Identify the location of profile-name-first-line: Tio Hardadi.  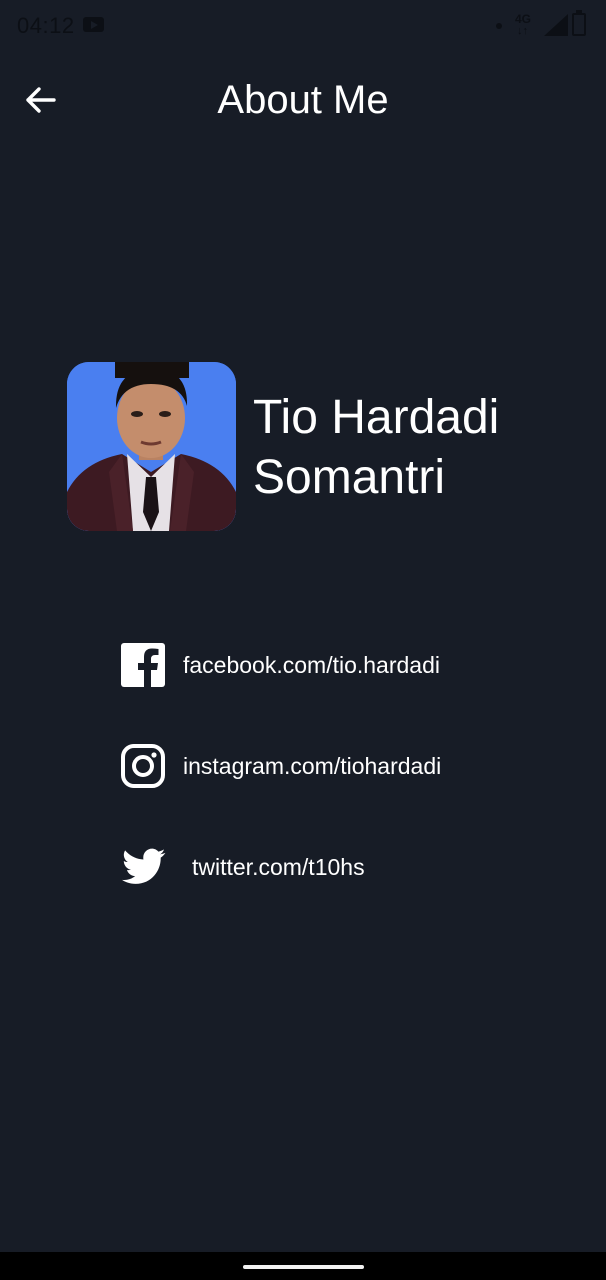
(376, 417).